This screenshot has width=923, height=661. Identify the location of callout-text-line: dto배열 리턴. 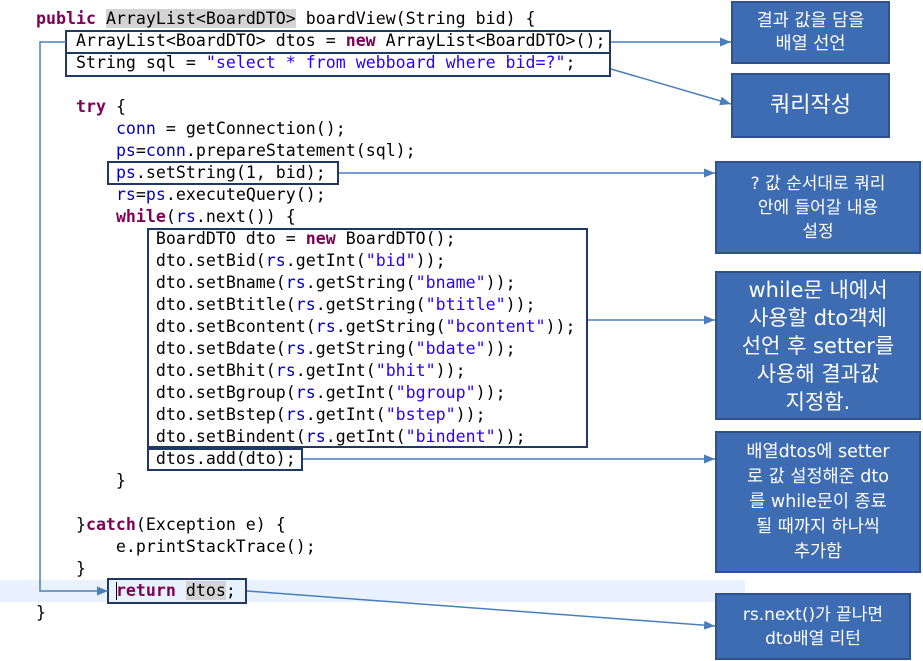
(813, 638).